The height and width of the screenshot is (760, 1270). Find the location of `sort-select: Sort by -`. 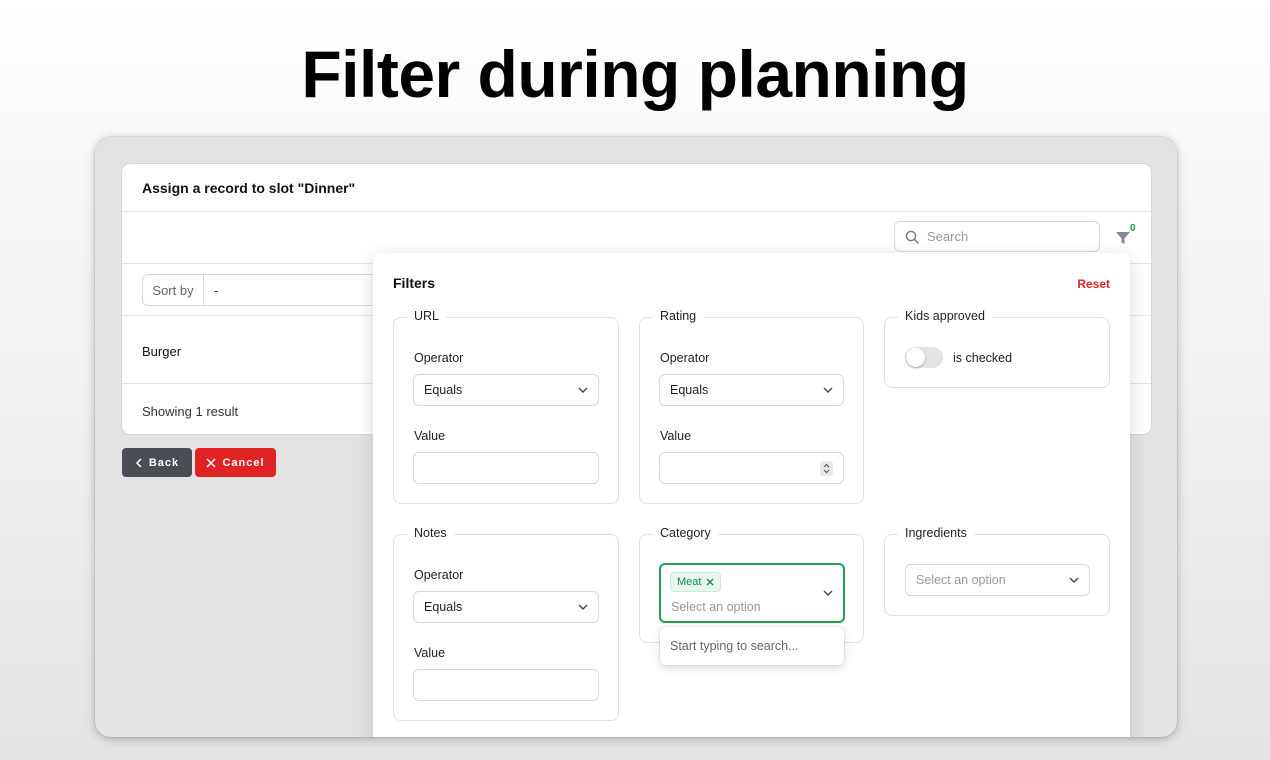

sort-select: Sort by - is located at coordinates (267, 290).